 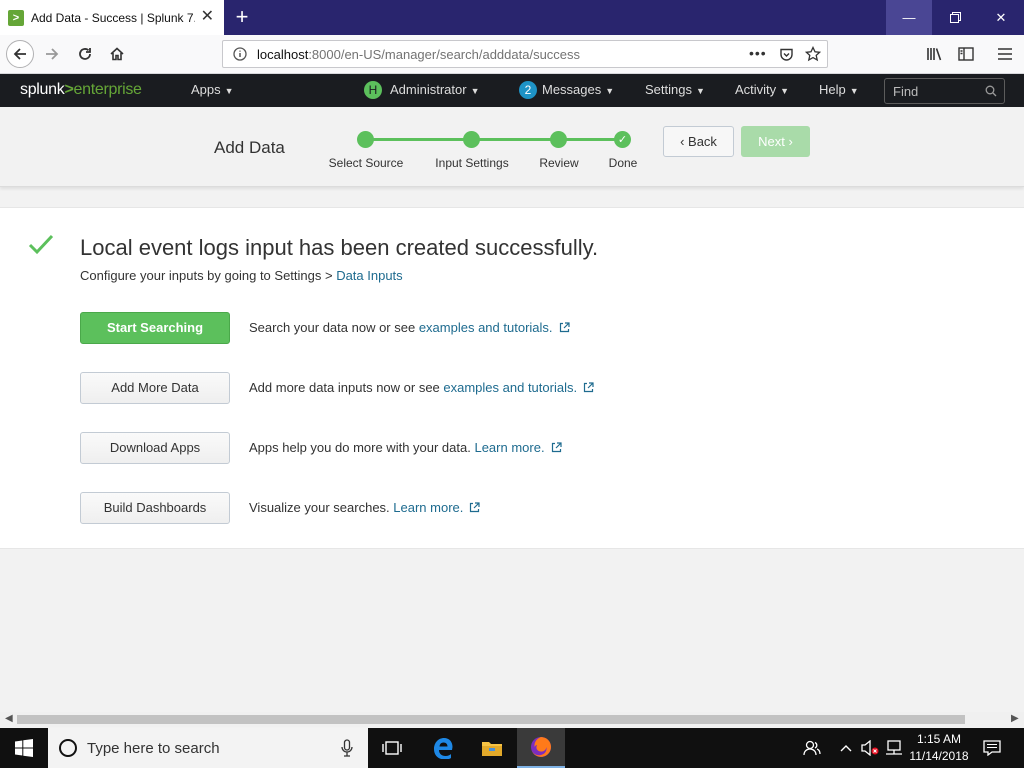 What do you see at coordinates (392, 748) in the screenshot?
I see `task-view-icon` at bounding box center [392, 748].